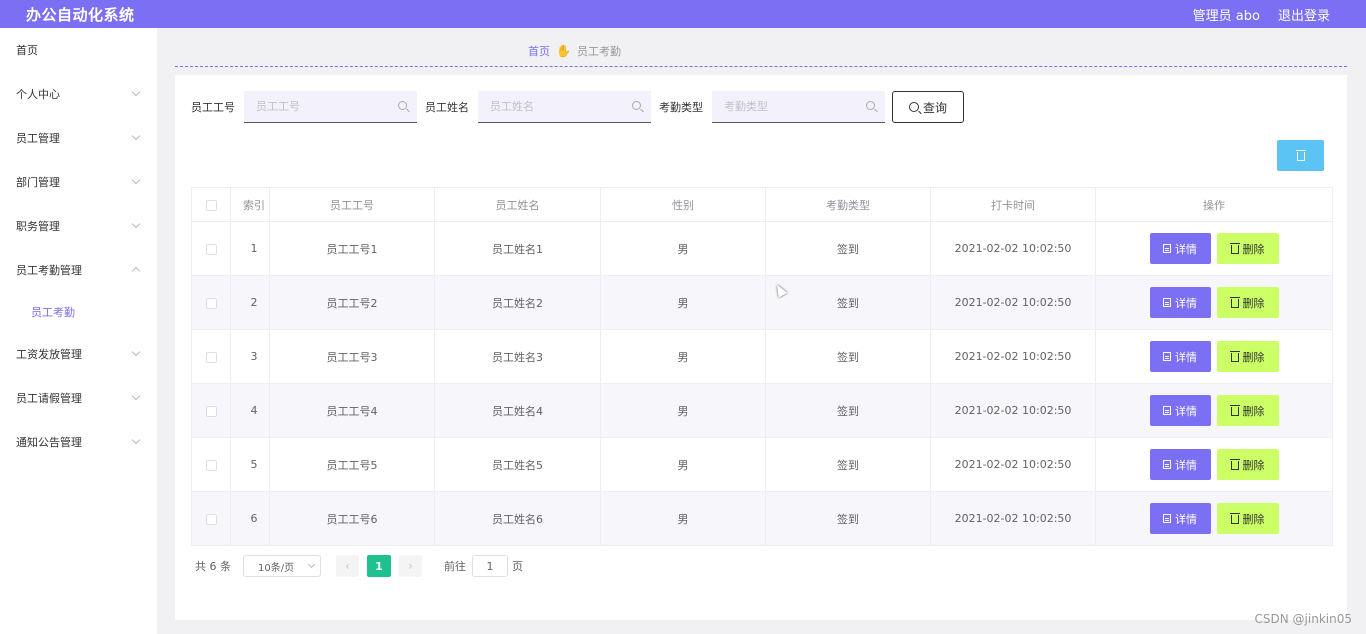 This screenshot has width=1366, height=634. I want to click on emp-no-input, so click(330, 106).